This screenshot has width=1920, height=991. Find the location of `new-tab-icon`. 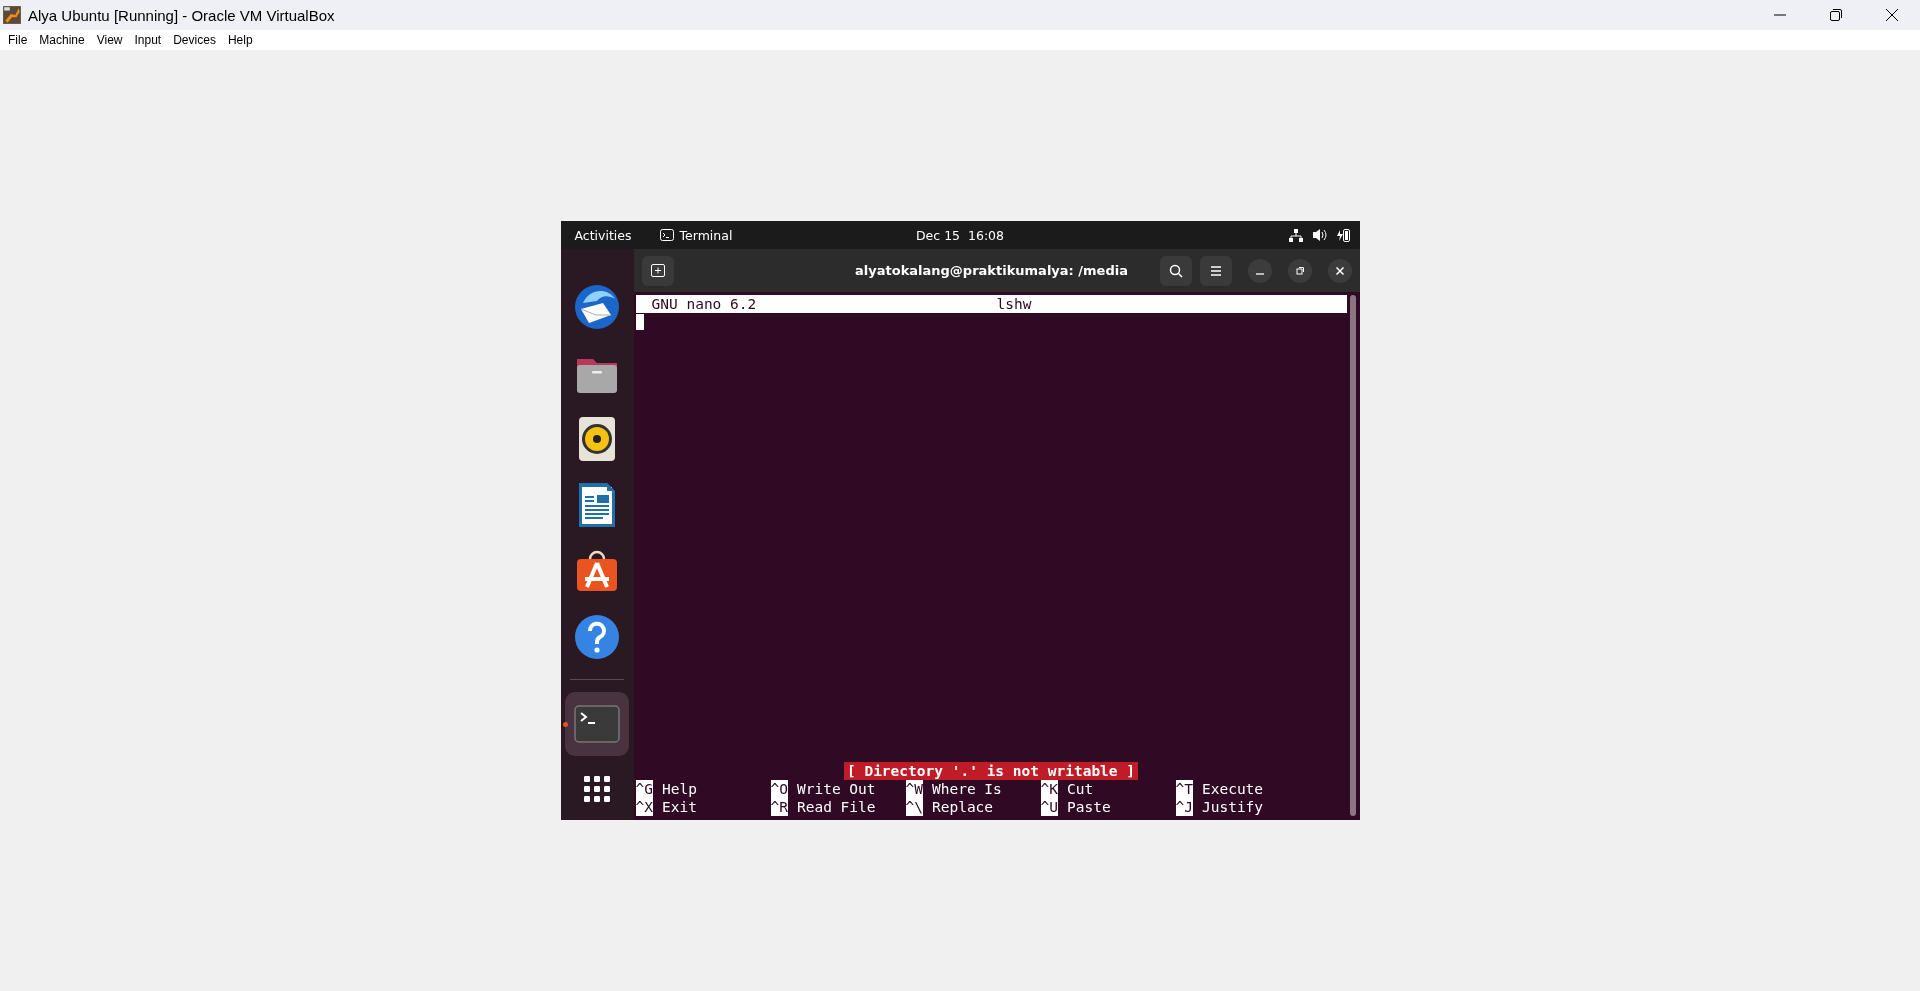

new-tab-icon is located at coordinates (657, 270).